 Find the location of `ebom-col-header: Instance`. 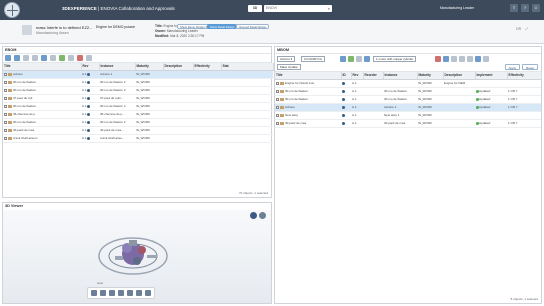

ebom-col-header: Instance is located at coordinates (117, 67).